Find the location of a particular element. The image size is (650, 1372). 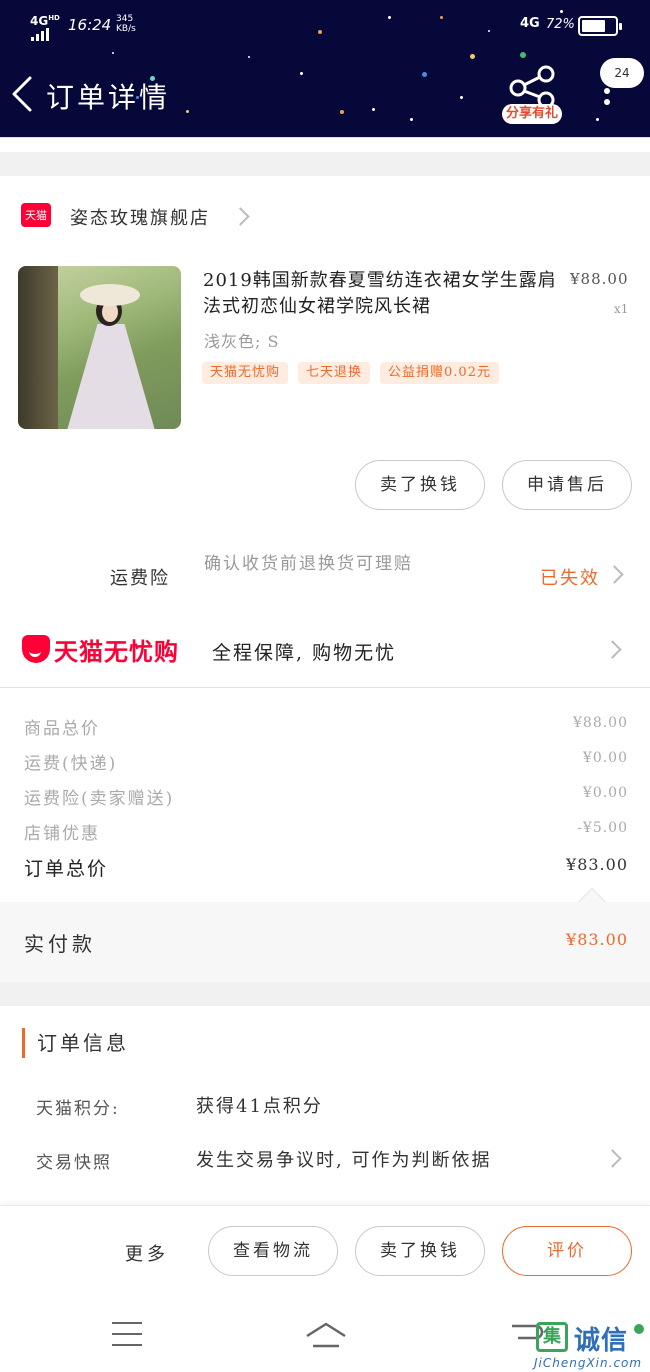

clock: 16:24 is located at coordinates (90, 25).